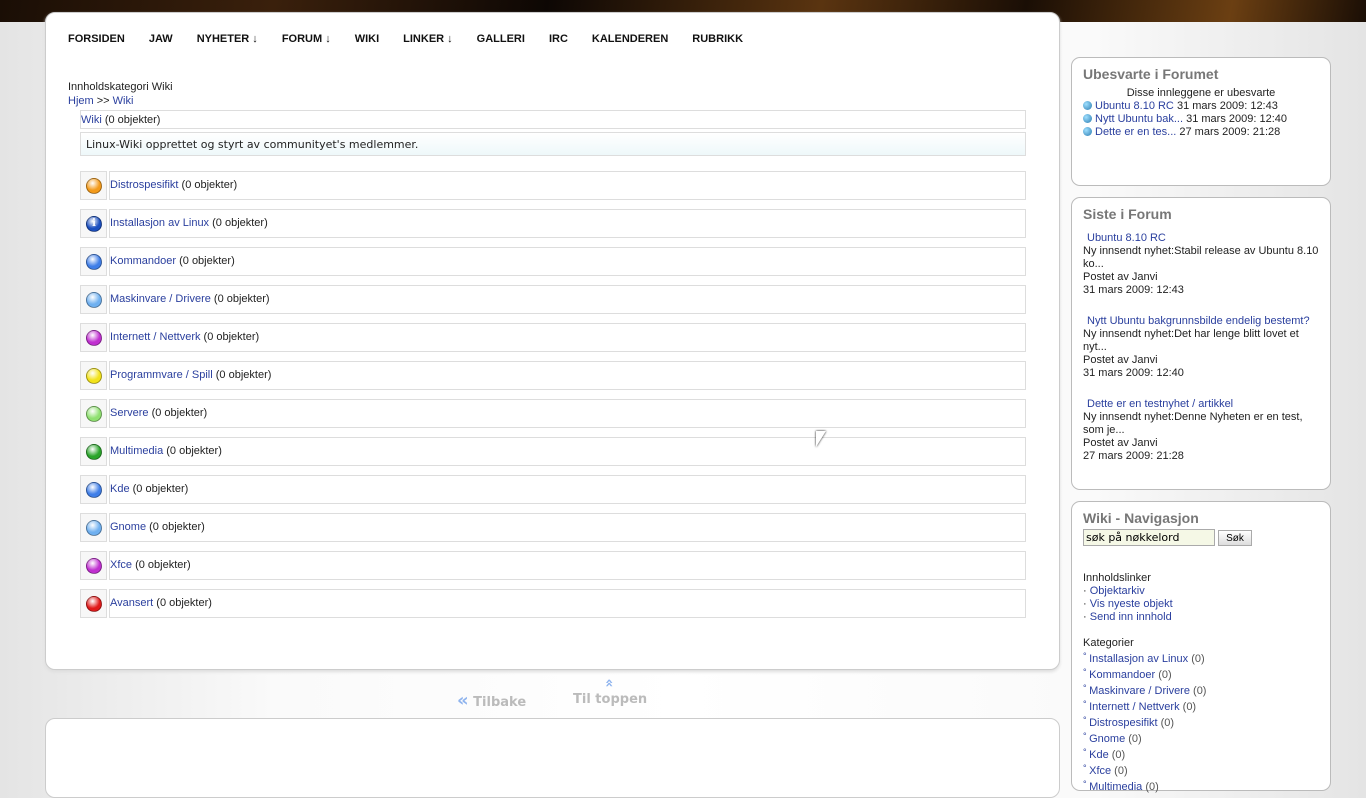  What do you see at coordinates (610, 691) in the screenshot?
I see `top-button: « Til toppen` at bounding box center [610, 691].